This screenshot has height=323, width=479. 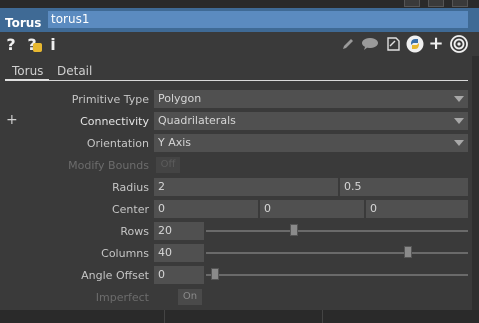 I want to click on angle-offset-slider-track, so click(x=337, y=275).